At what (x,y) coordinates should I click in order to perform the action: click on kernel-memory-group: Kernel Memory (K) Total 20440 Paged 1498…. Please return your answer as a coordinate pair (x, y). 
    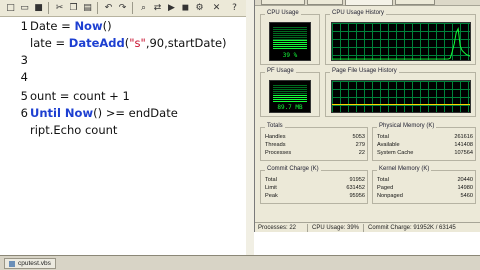
    Looking at the image, I should click on (424, 185).